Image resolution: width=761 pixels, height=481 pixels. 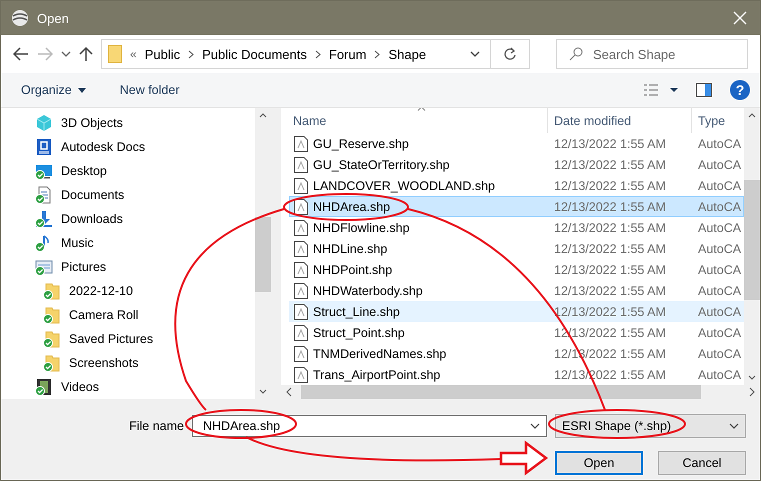 I want to click on file-name: NHDWaterbody.shp, so click(x=368, y=291).